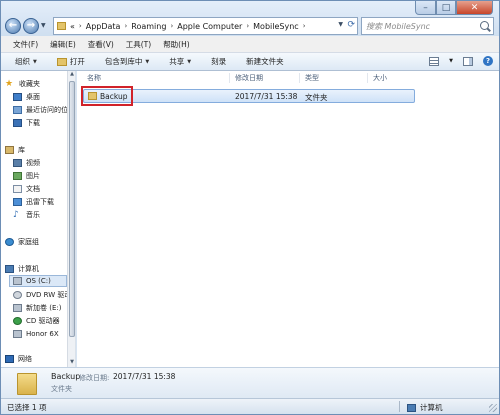 The image size is (500, 415). I want to click on close-button: ✕, so click(474, 8).